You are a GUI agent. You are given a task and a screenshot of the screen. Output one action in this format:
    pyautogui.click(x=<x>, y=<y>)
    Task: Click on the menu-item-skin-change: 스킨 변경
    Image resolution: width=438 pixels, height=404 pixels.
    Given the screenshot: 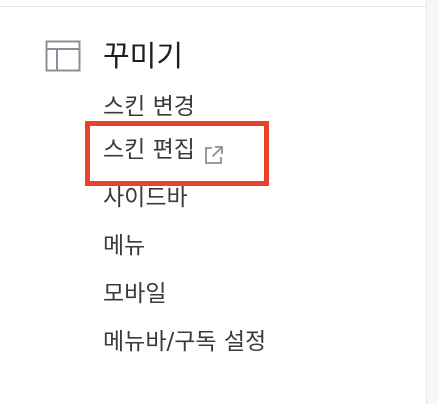 What is the action you would take?
    pyautogui.click(x=184, y=107)
    